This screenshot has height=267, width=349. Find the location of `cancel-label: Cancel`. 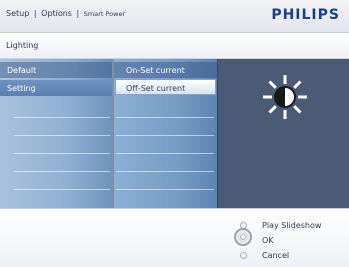

cancel-label: Cancel is located at coordinates (276, 255).